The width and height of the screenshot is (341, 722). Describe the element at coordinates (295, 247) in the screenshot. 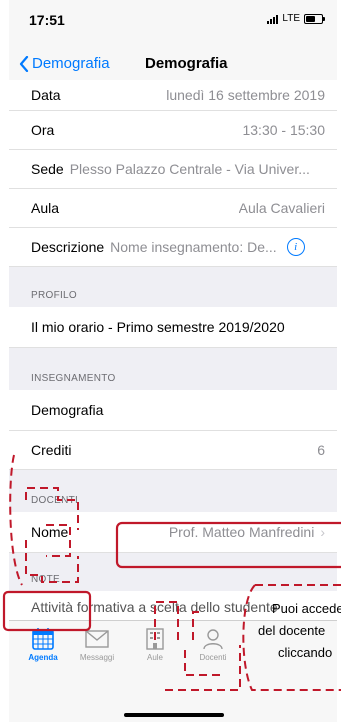

I see `info-icon: i` at that location.